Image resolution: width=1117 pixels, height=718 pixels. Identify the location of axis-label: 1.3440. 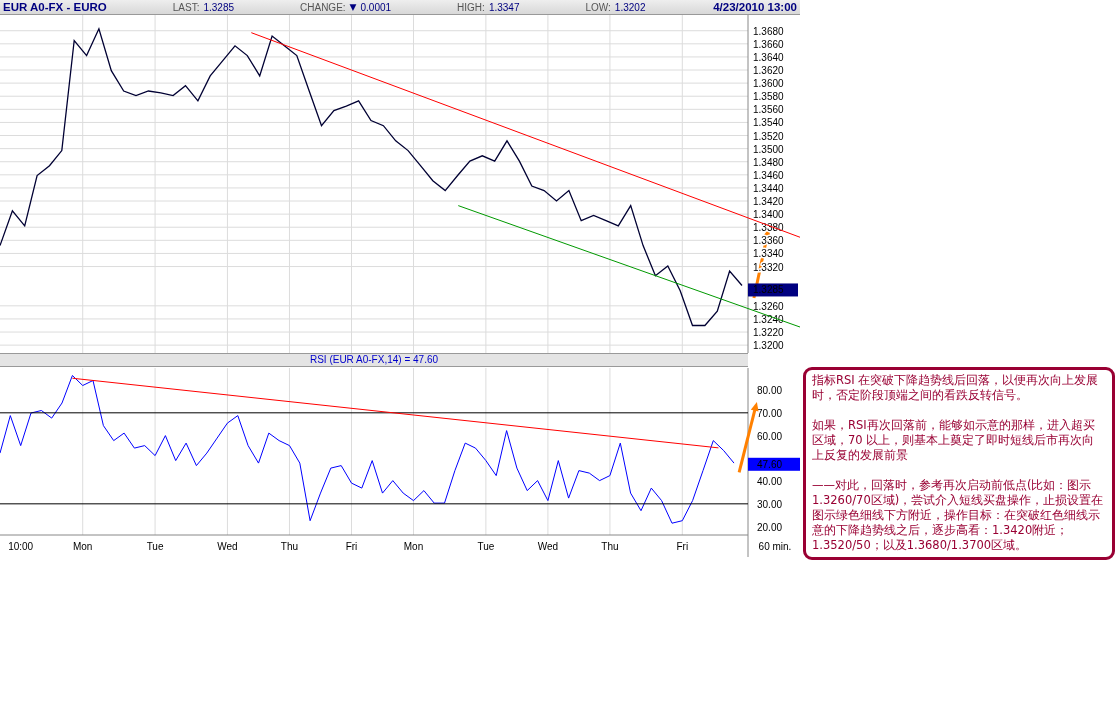
(768, 188).